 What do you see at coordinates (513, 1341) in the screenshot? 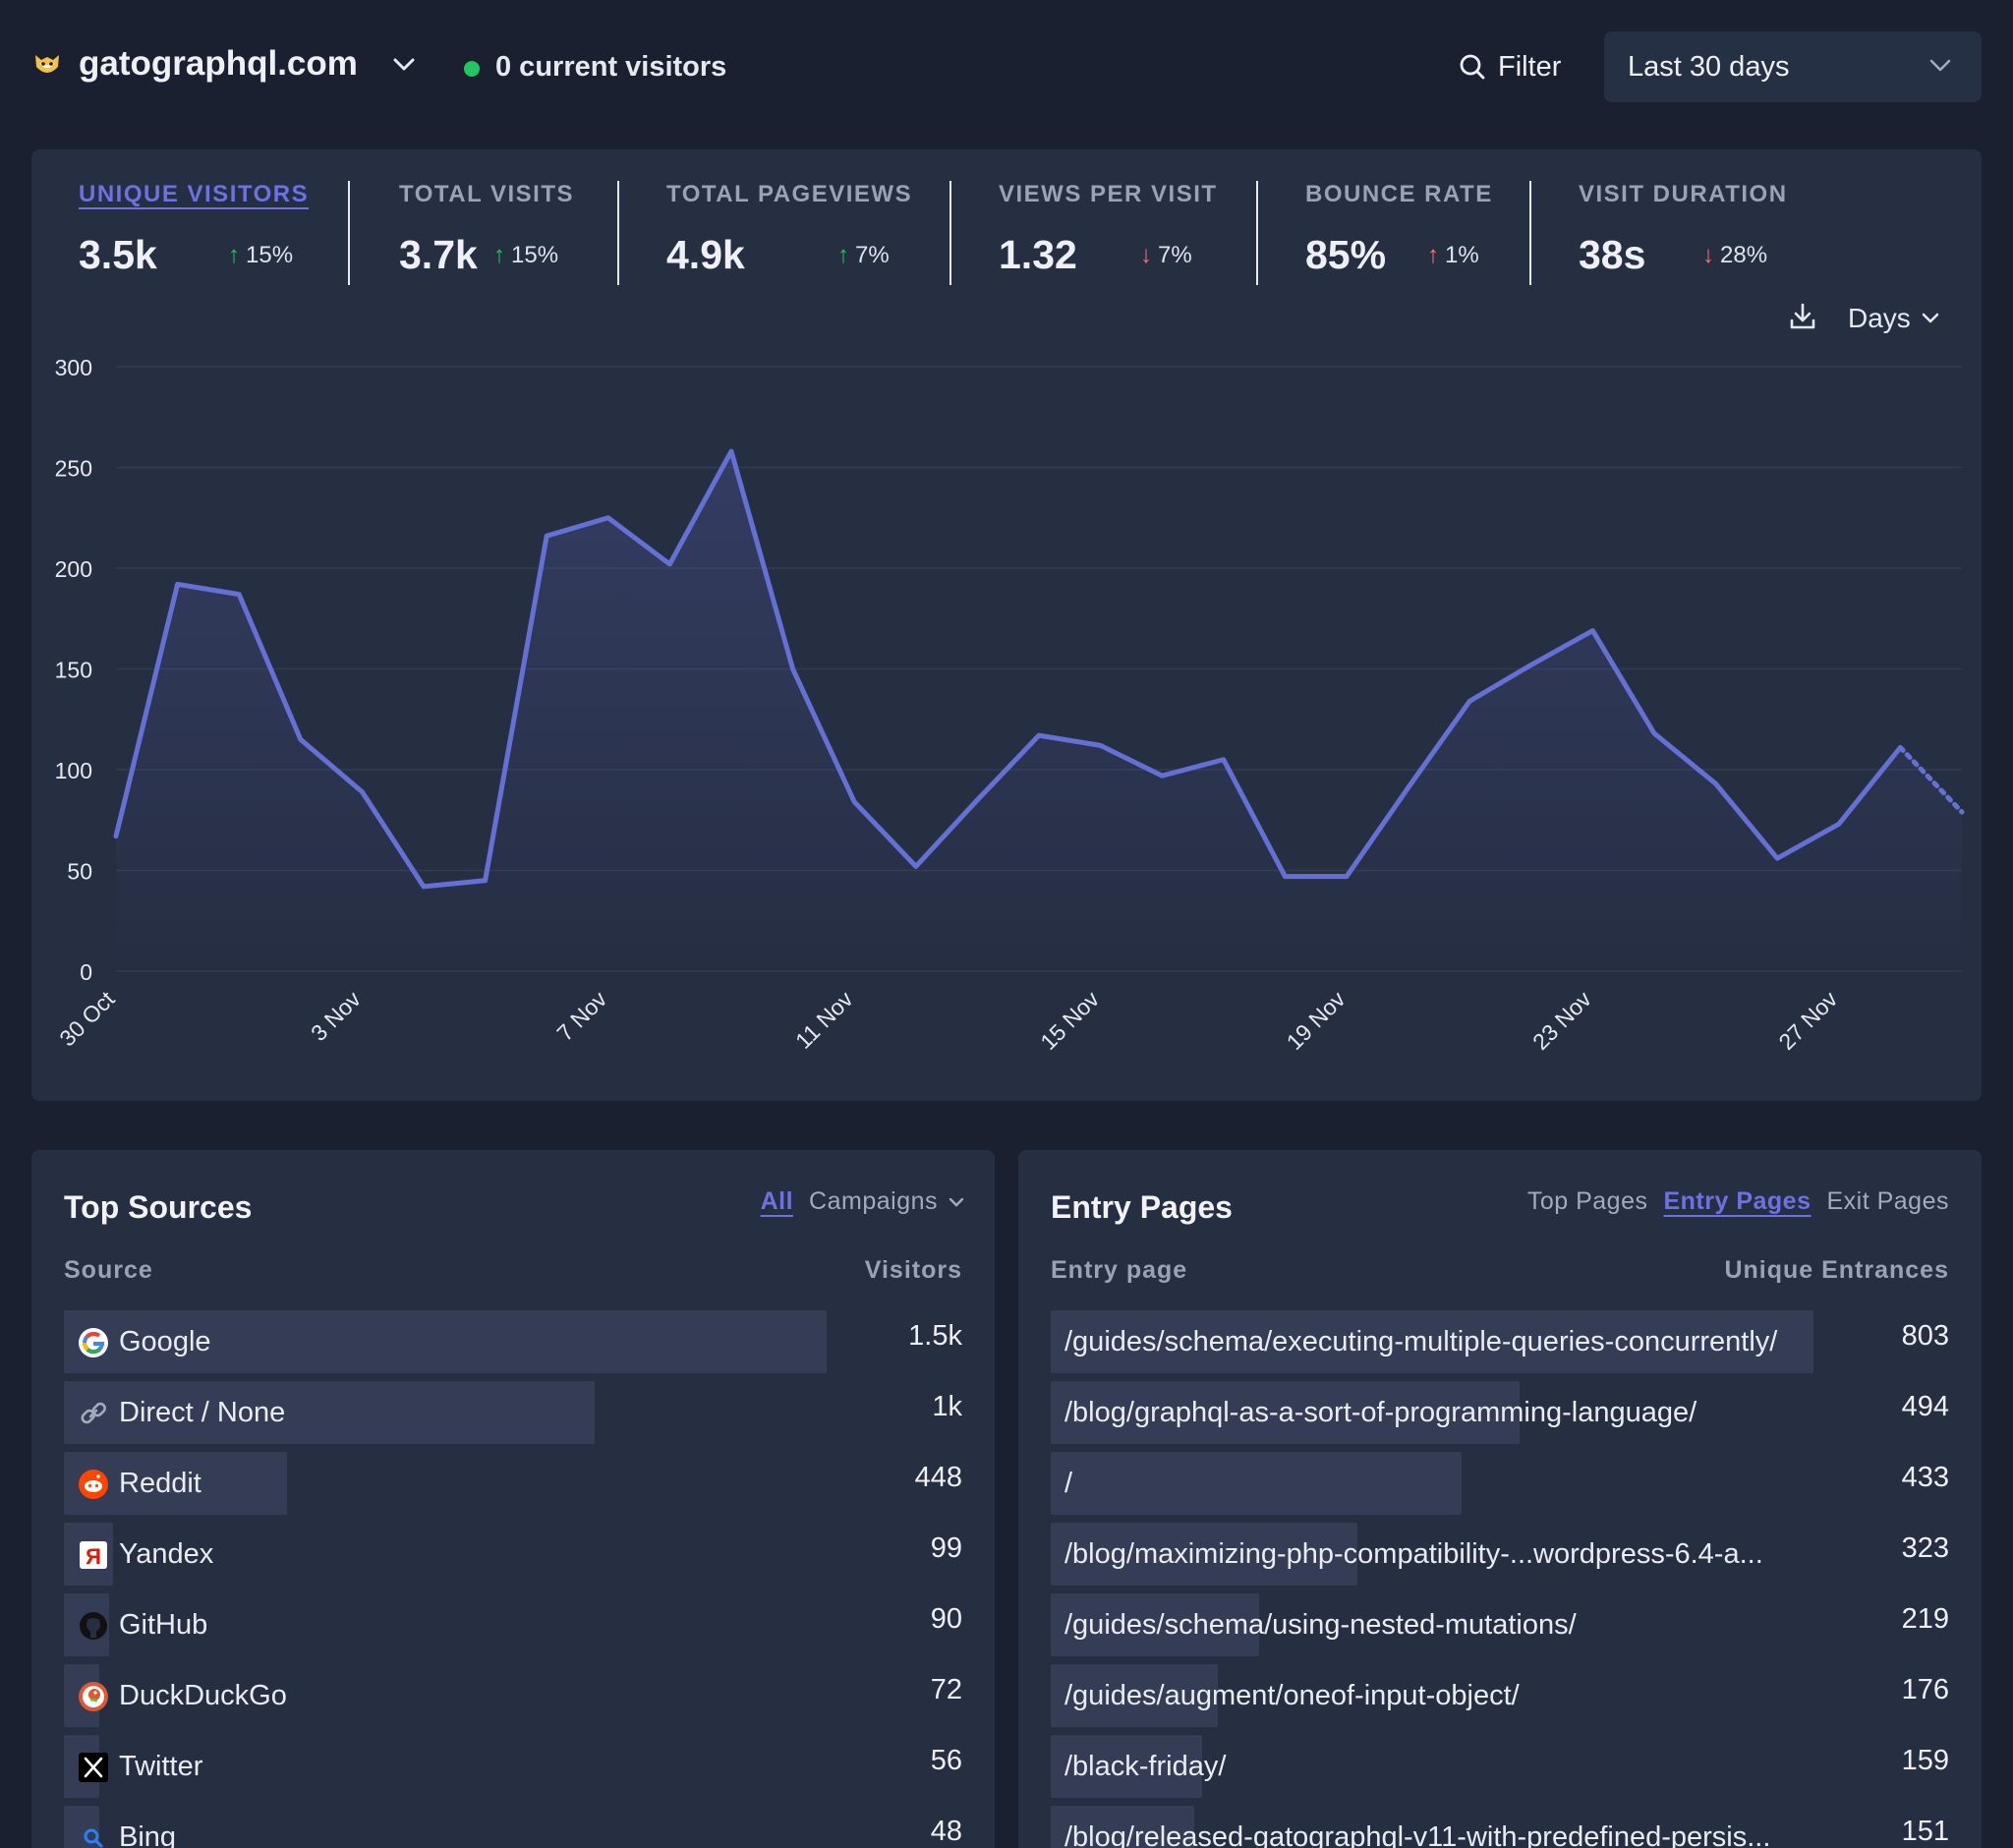
I see `list-item: Google 1.5k` at bounding box center [513, 1341].